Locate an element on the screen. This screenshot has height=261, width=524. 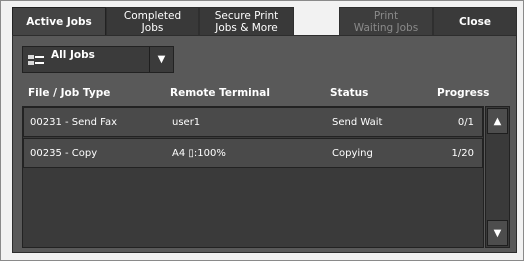
job-file-type: 00235 - Copy is located at coordinates (64, 153).